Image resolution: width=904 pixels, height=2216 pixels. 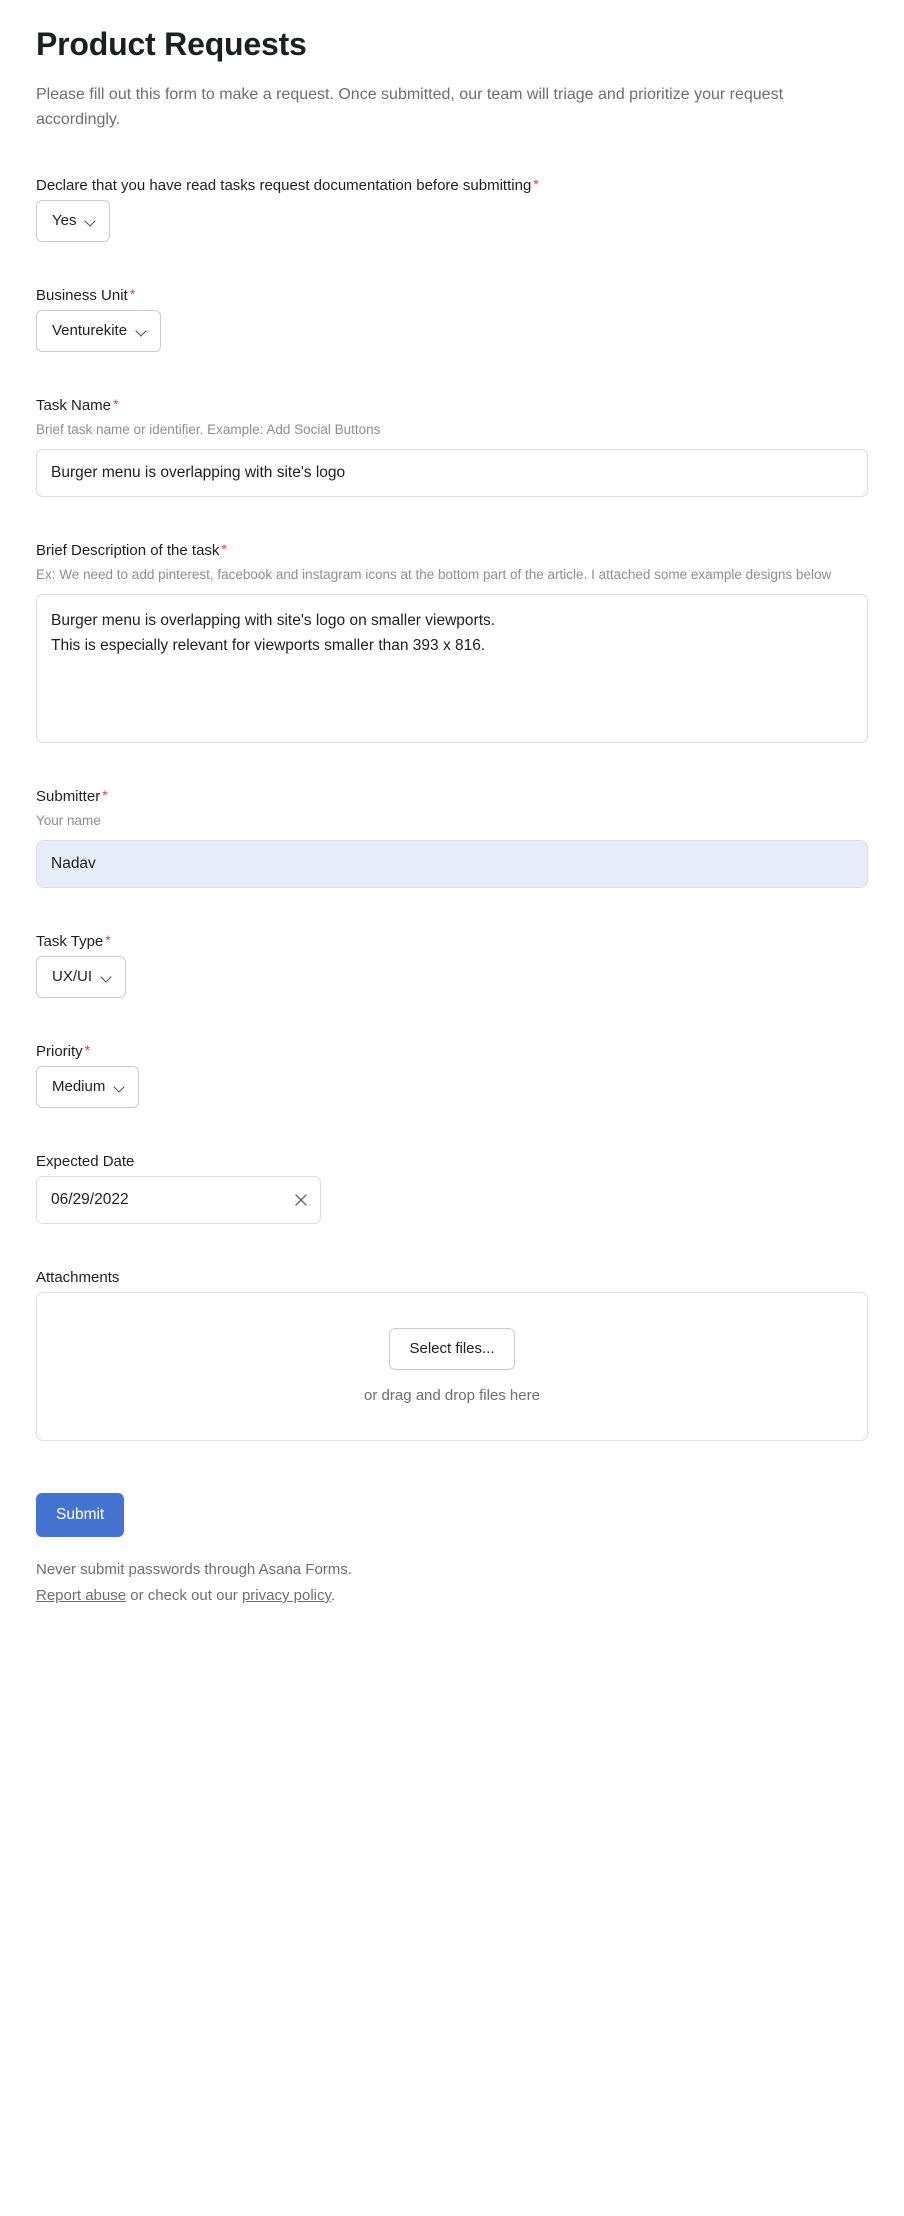 What do you see at coordinates (72, 976) in the screenshot?
I see `task-type-select-value: UX/UI` at bounding box center [72, 976].